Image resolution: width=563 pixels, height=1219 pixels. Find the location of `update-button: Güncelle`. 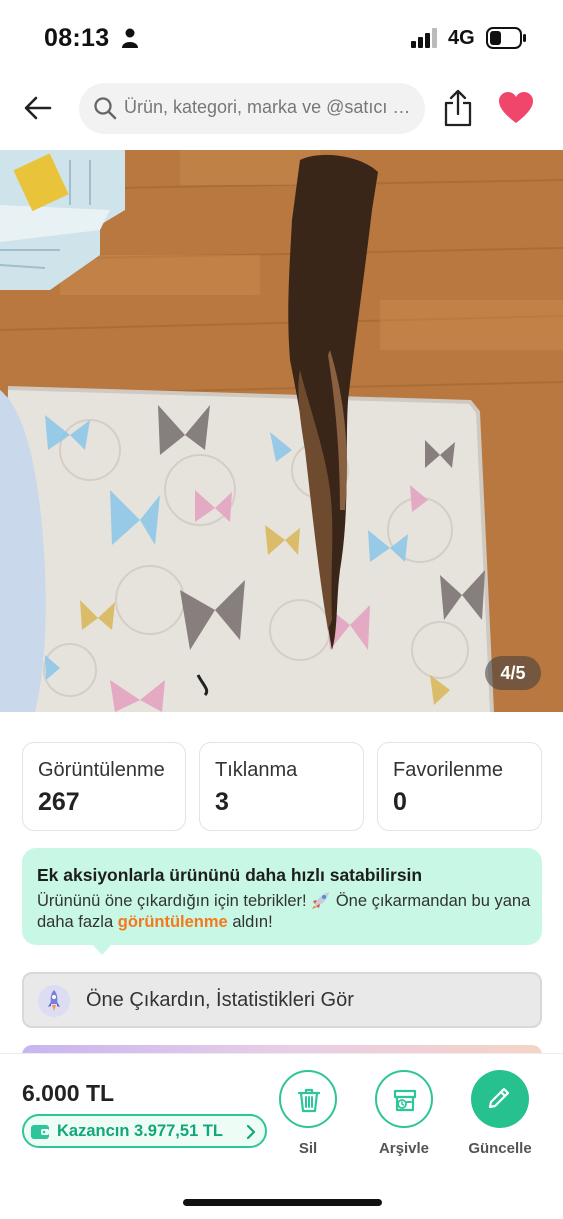

update-button: Güncelle is located at coordinates (500, 1125).